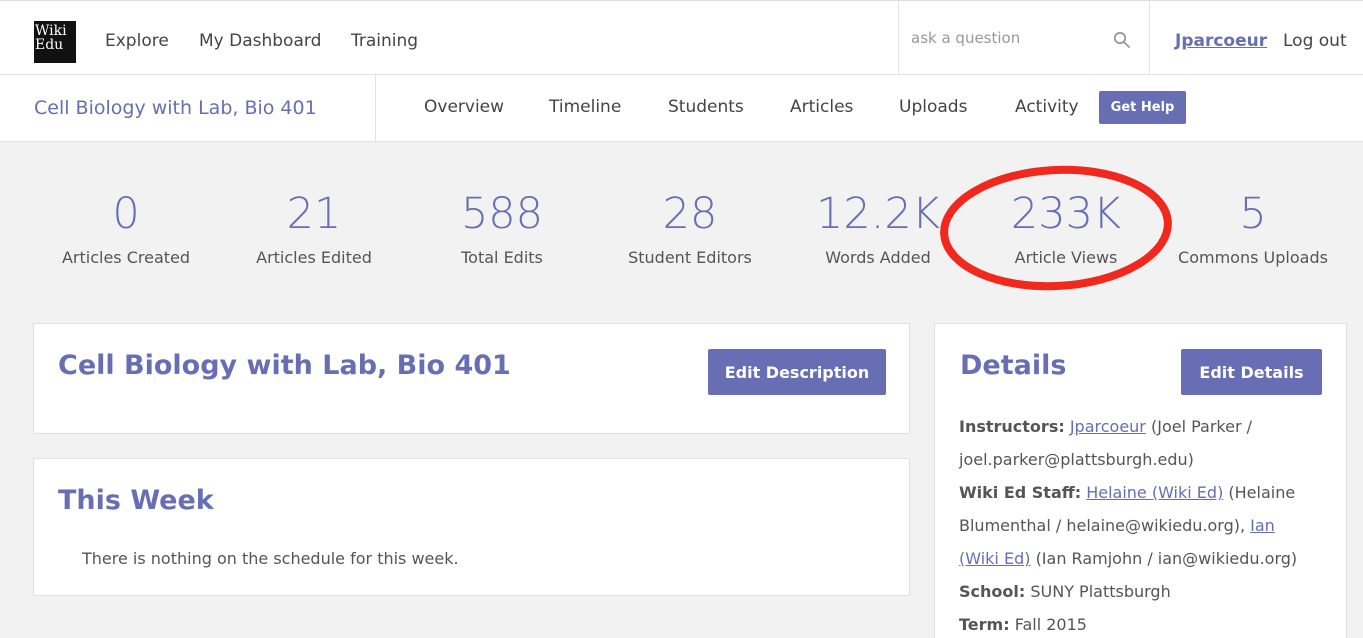 This screenshot has width=1363, height=638. Describe the element at coordinates (1142, 107) in the screenshot. I see `get-help-button: Get Help` at that location.